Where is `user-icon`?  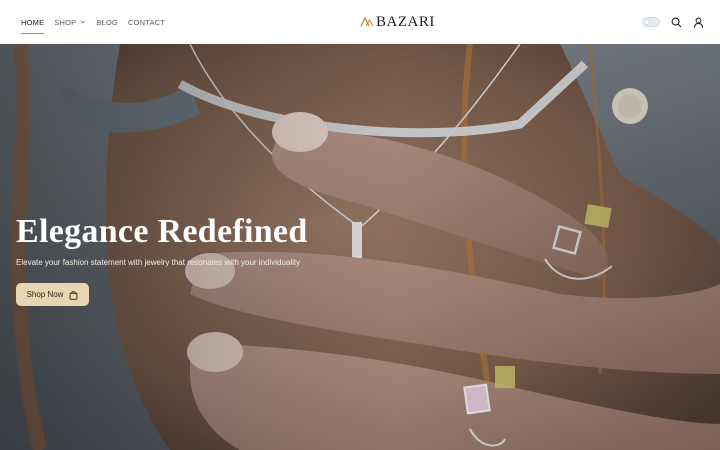
user-icon is located at coordinates (698, 22).